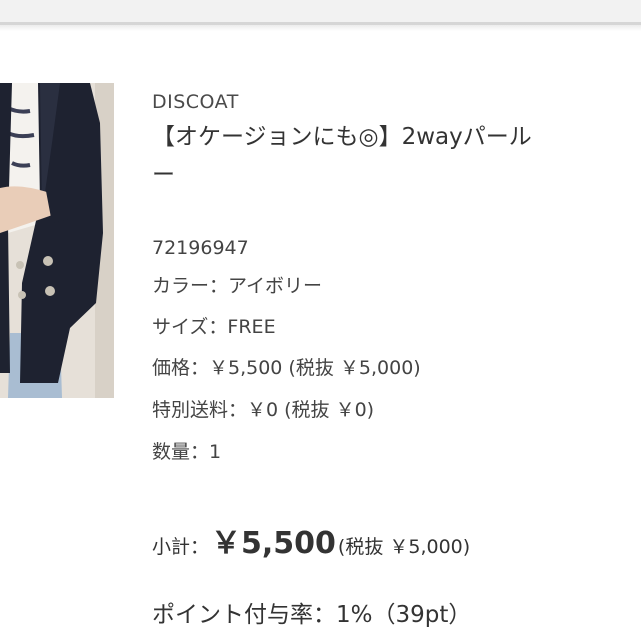  What do you see at coordinates (396, 175) in the screenshot?
I see `product-title-line2: ー` at bounding box center [396, 175].